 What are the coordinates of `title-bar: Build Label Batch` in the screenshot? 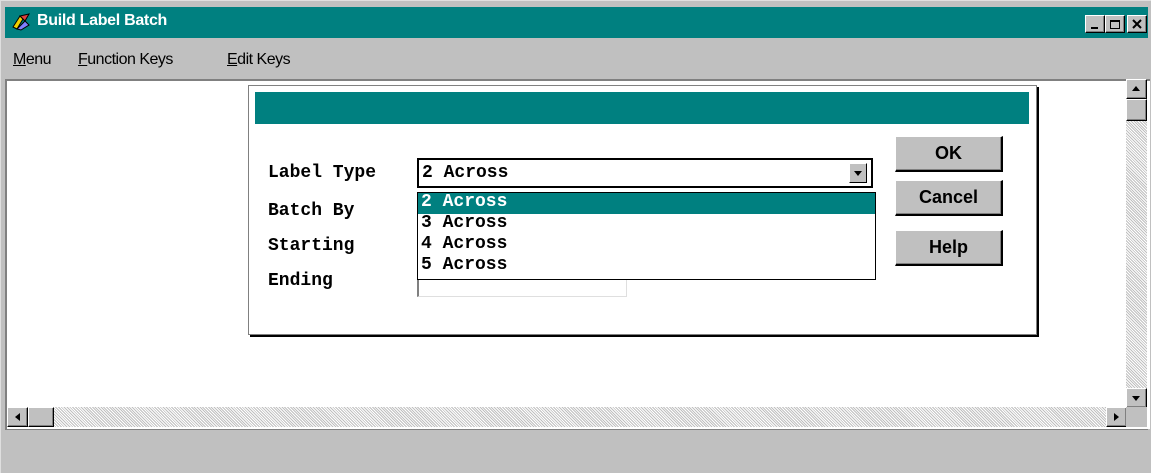 It's located at (576, 22).